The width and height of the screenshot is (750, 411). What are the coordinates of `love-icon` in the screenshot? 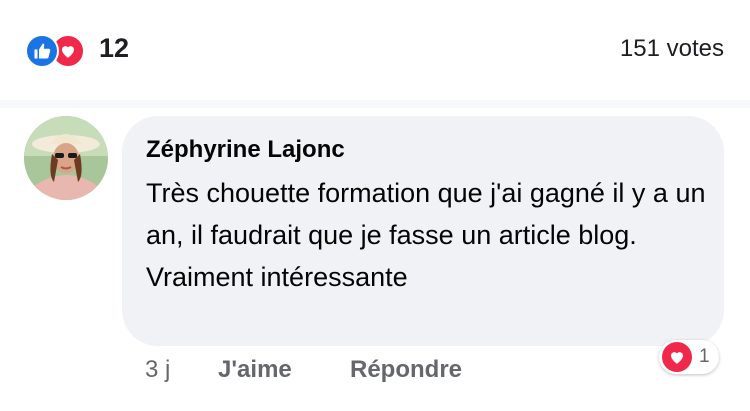 It's located at (677, 357).